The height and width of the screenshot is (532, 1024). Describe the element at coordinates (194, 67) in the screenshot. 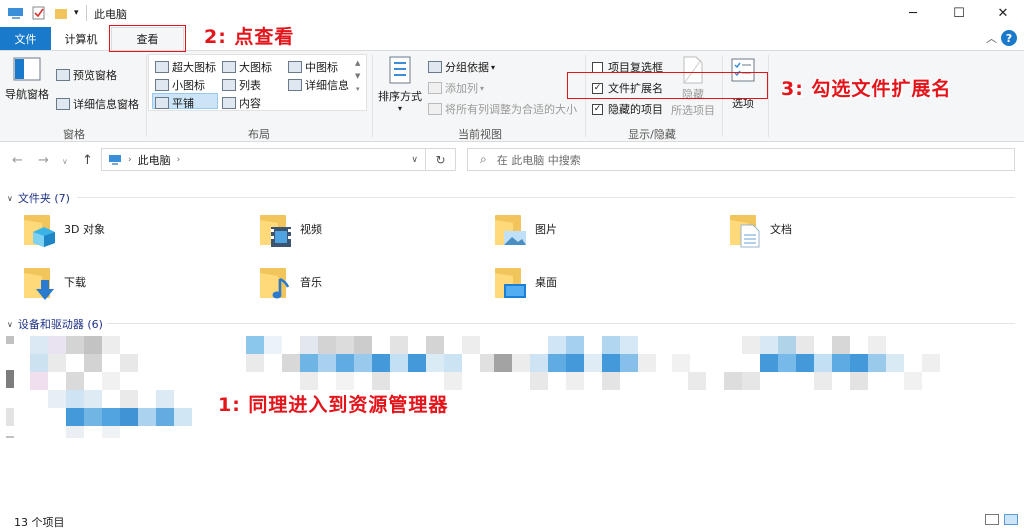

I see `layout-item-label: 超大图标` at that location.